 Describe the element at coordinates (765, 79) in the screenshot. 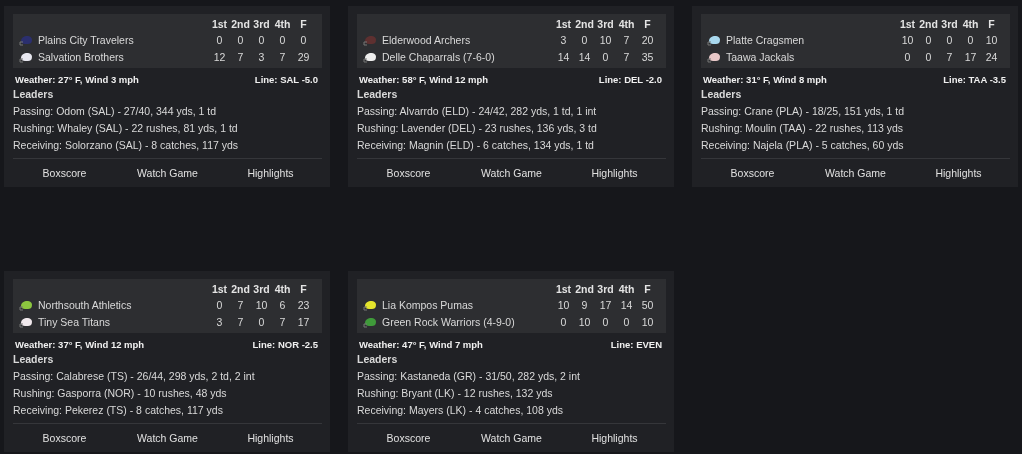

I see `weather-text: Weather: 31° F, Wind 8 mph` at that location.